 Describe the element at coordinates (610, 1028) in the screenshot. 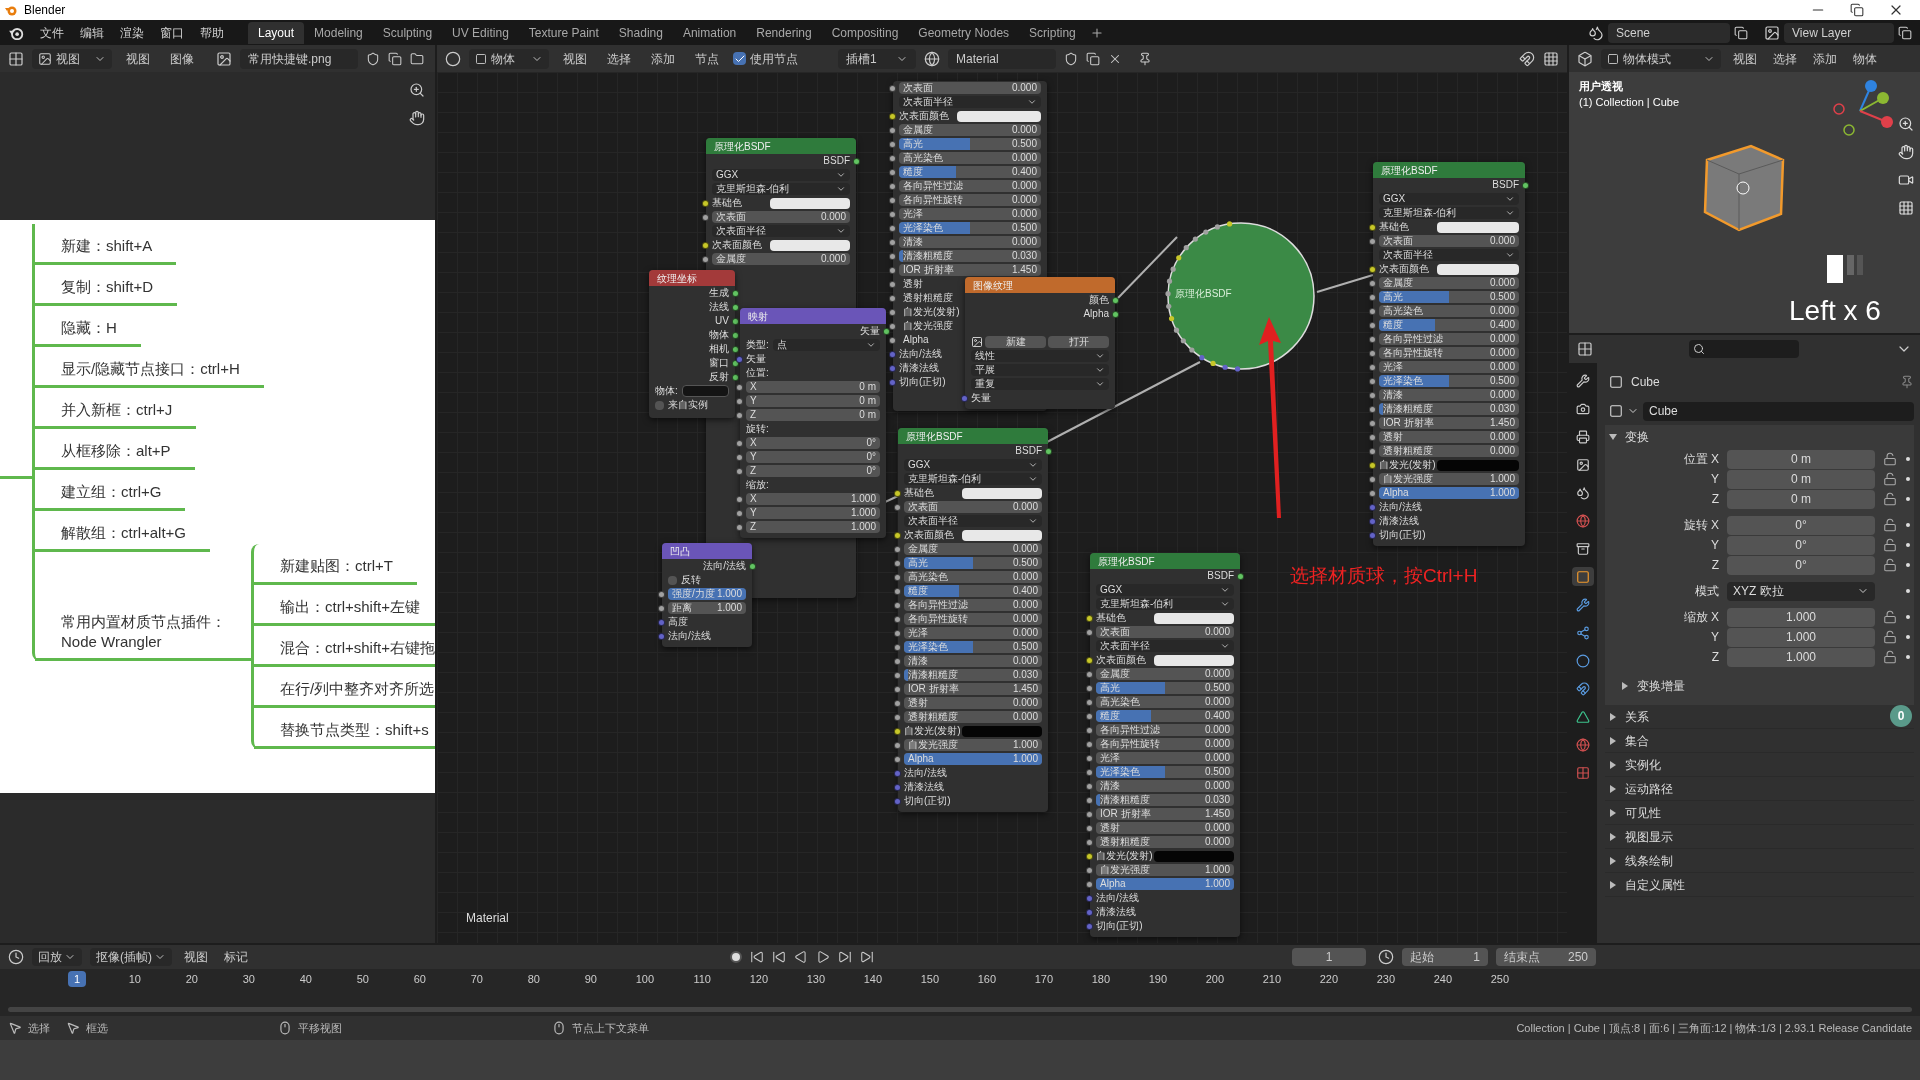

I see `status-hint: 节点上下文菜单` at that location.